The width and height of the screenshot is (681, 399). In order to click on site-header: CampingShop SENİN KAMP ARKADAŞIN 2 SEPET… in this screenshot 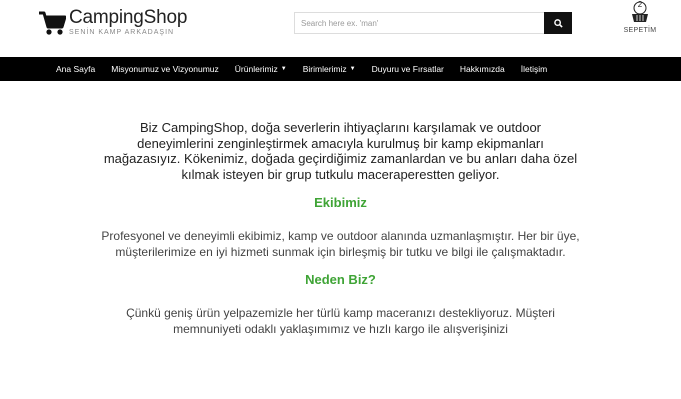, I will do `click(340, 28)`.